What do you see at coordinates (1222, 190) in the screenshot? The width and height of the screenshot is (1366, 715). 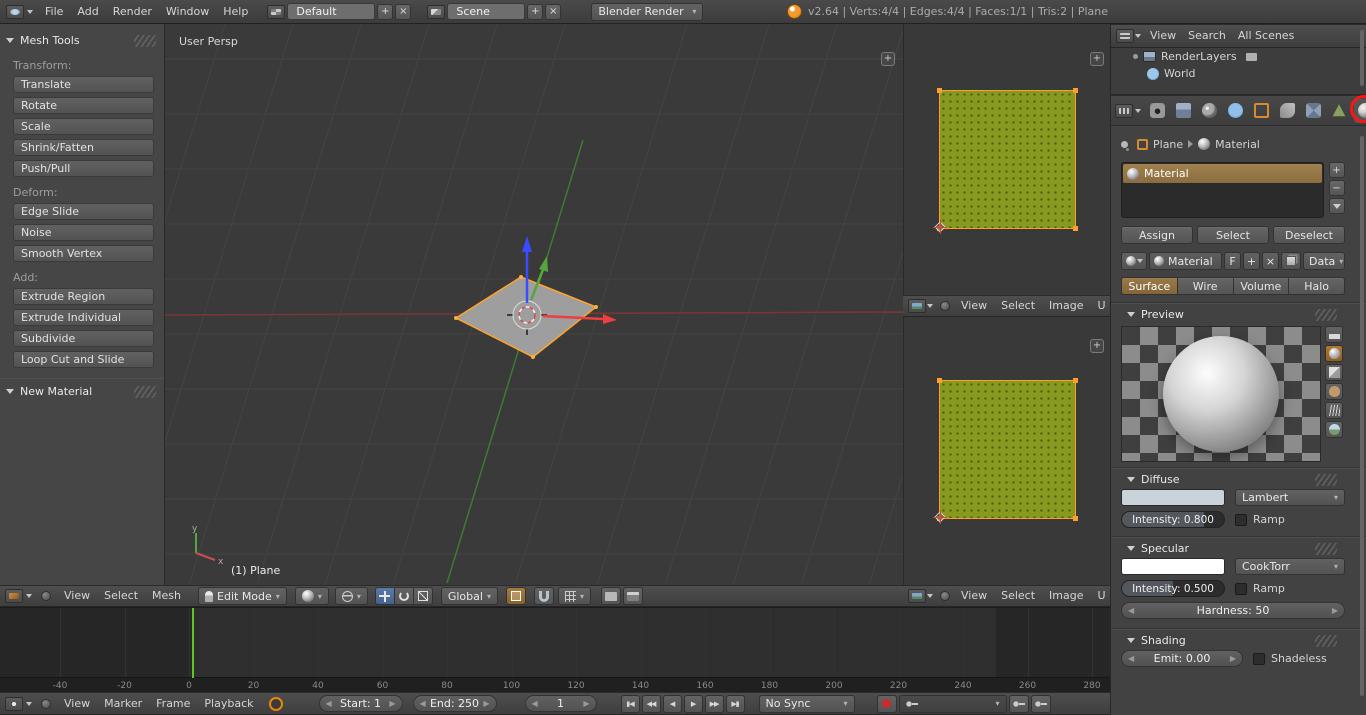 I see `material-slot-list: Material` at bounding box center [1222, 190].